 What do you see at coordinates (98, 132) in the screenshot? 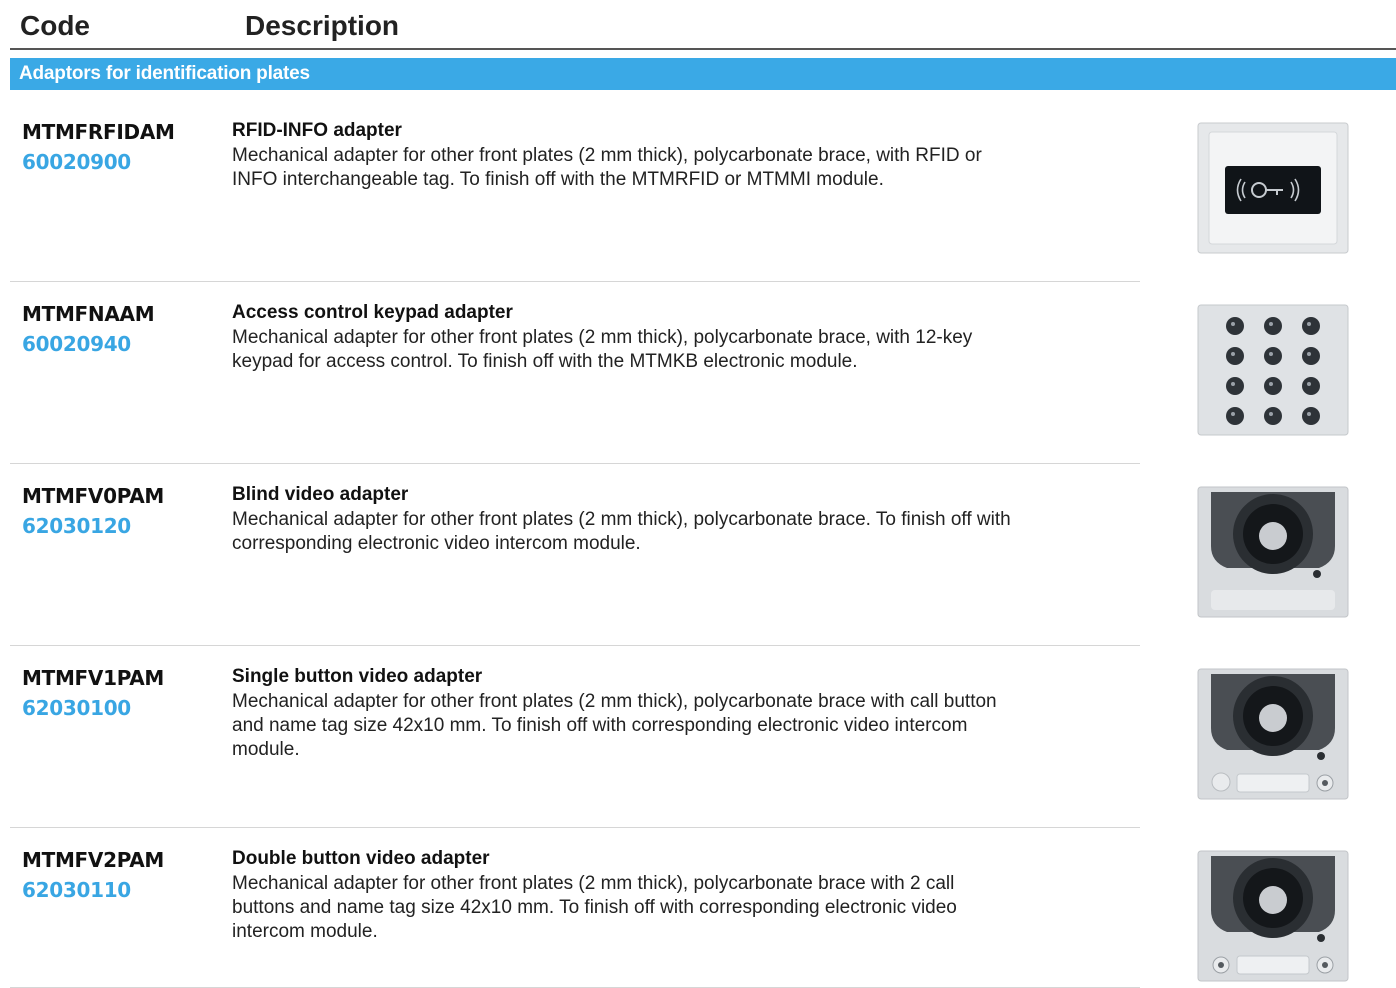
I see `product-code: MTMFRFIDAM` at bounding box center [98, 132].